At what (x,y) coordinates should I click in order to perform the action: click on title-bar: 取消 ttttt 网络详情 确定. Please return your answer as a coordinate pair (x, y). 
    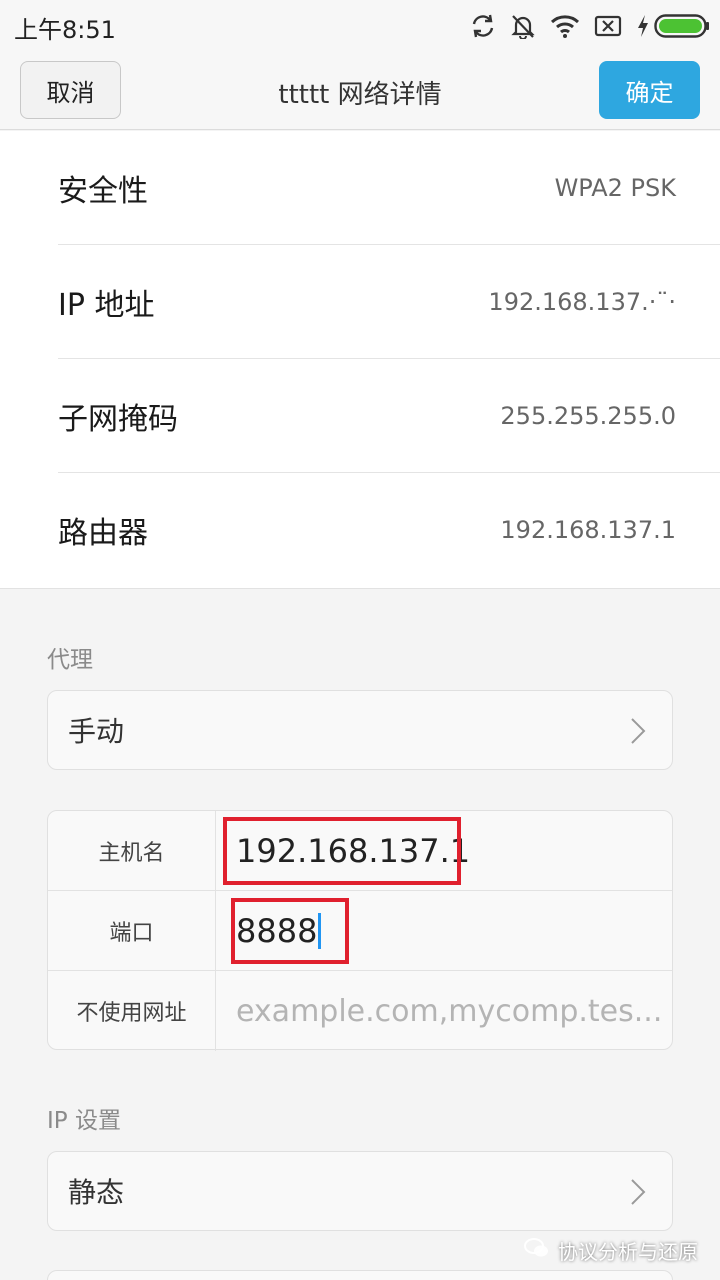
    Looking at the image, I should click on (360, 91).